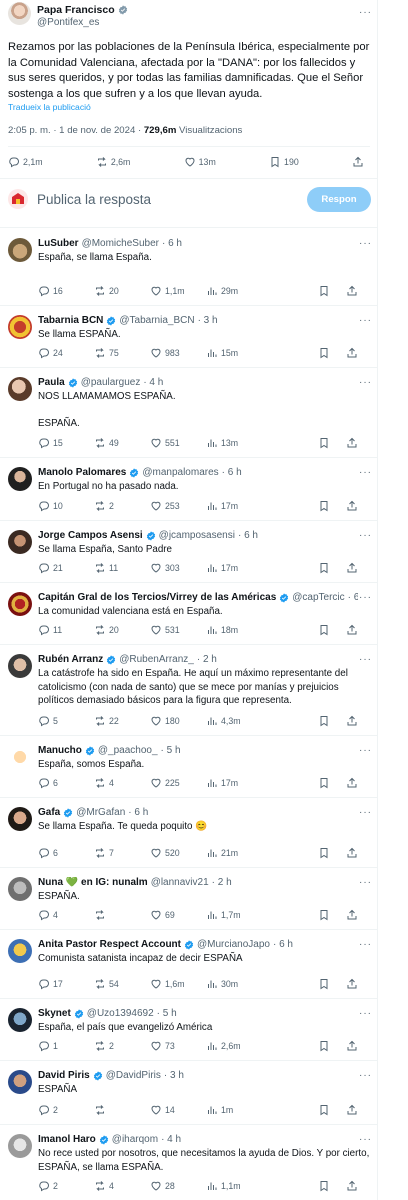  I want to click on repost-button: 54, so click(122, 984).